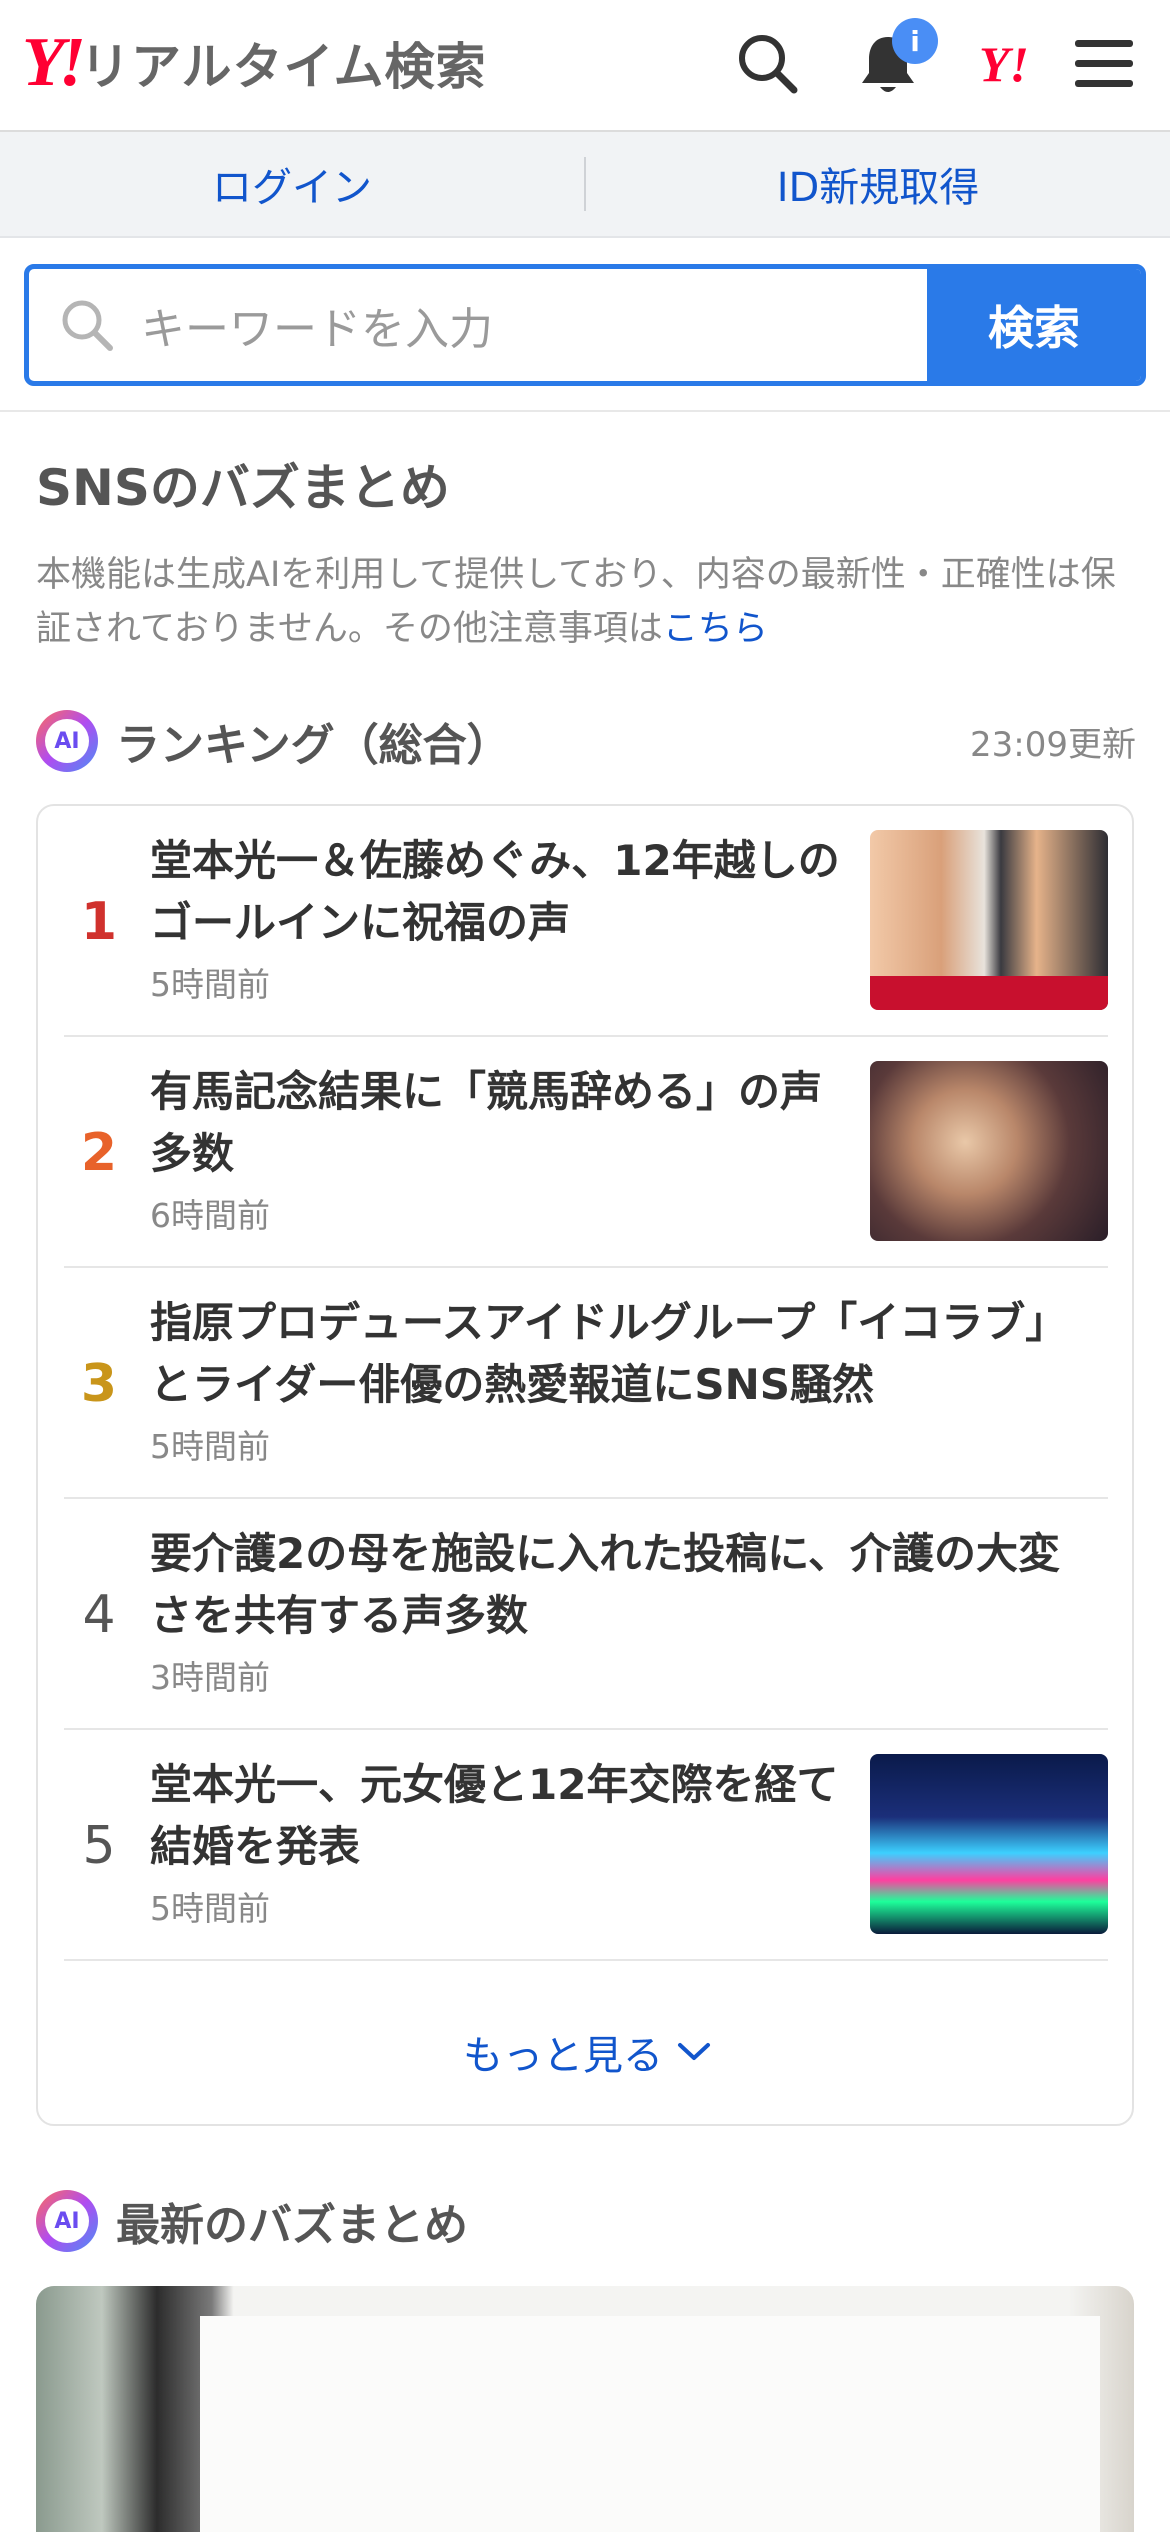 Image resolution: width=1170 pixels, height=2532 pixels. I want to click on rank-number: 1, so click(99, 921).